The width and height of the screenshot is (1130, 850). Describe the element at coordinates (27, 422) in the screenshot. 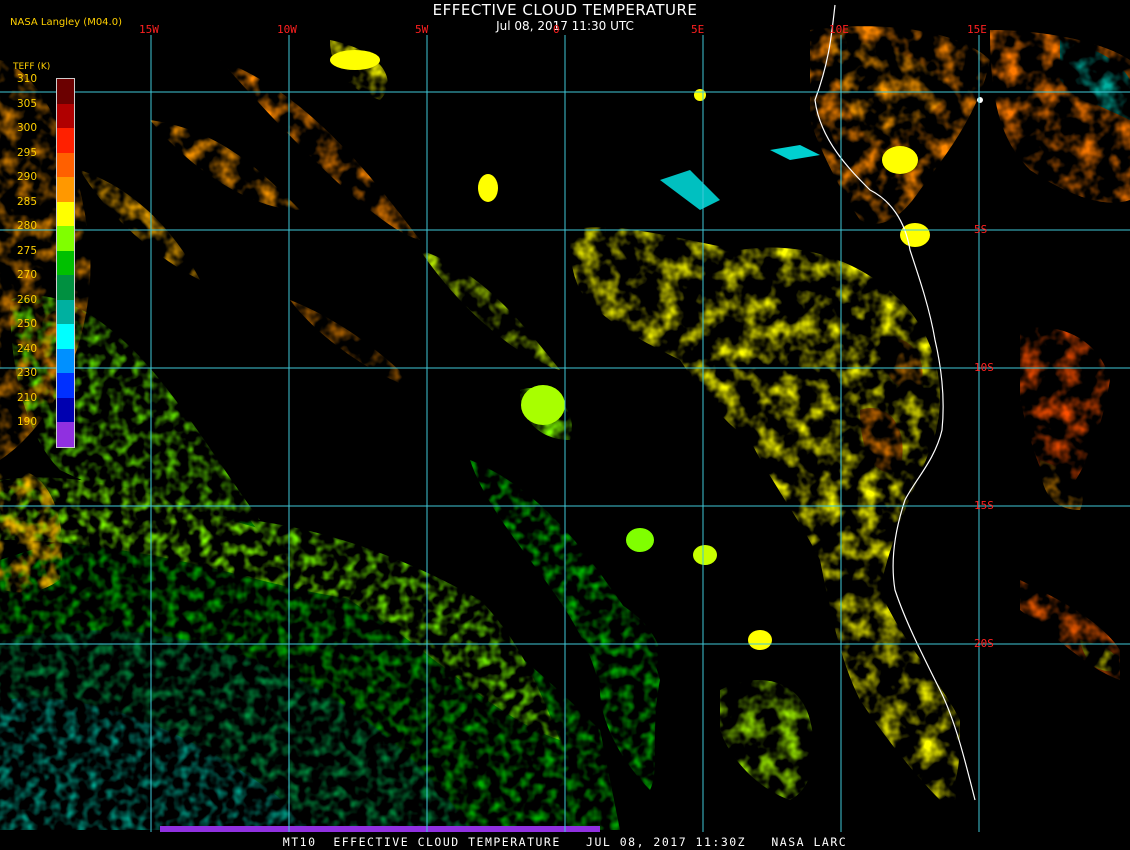

I see `legend-tick-label: 190` at that location.